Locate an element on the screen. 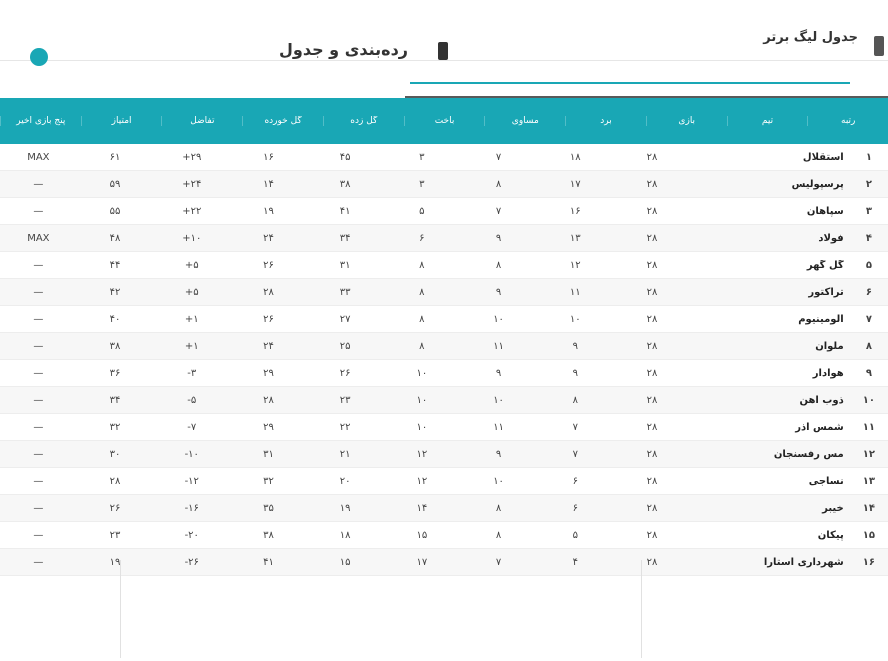  cell-gf: ۲۲ is located at coordinates (345, 427).